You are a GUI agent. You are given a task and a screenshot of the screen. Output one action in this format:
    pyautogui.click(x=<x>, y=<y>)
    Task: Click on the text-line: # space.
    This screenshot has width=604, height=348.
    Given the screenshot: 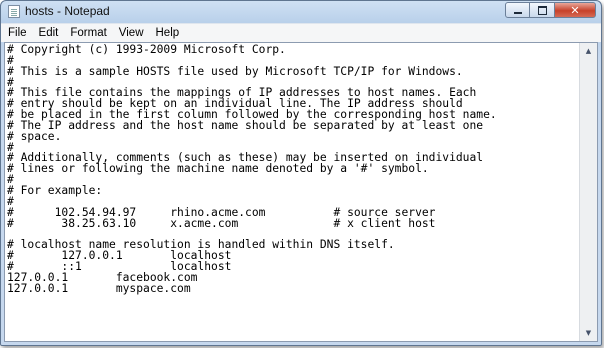 What is the action you would take?
    pyautogui.click(x=34, y=136)
    